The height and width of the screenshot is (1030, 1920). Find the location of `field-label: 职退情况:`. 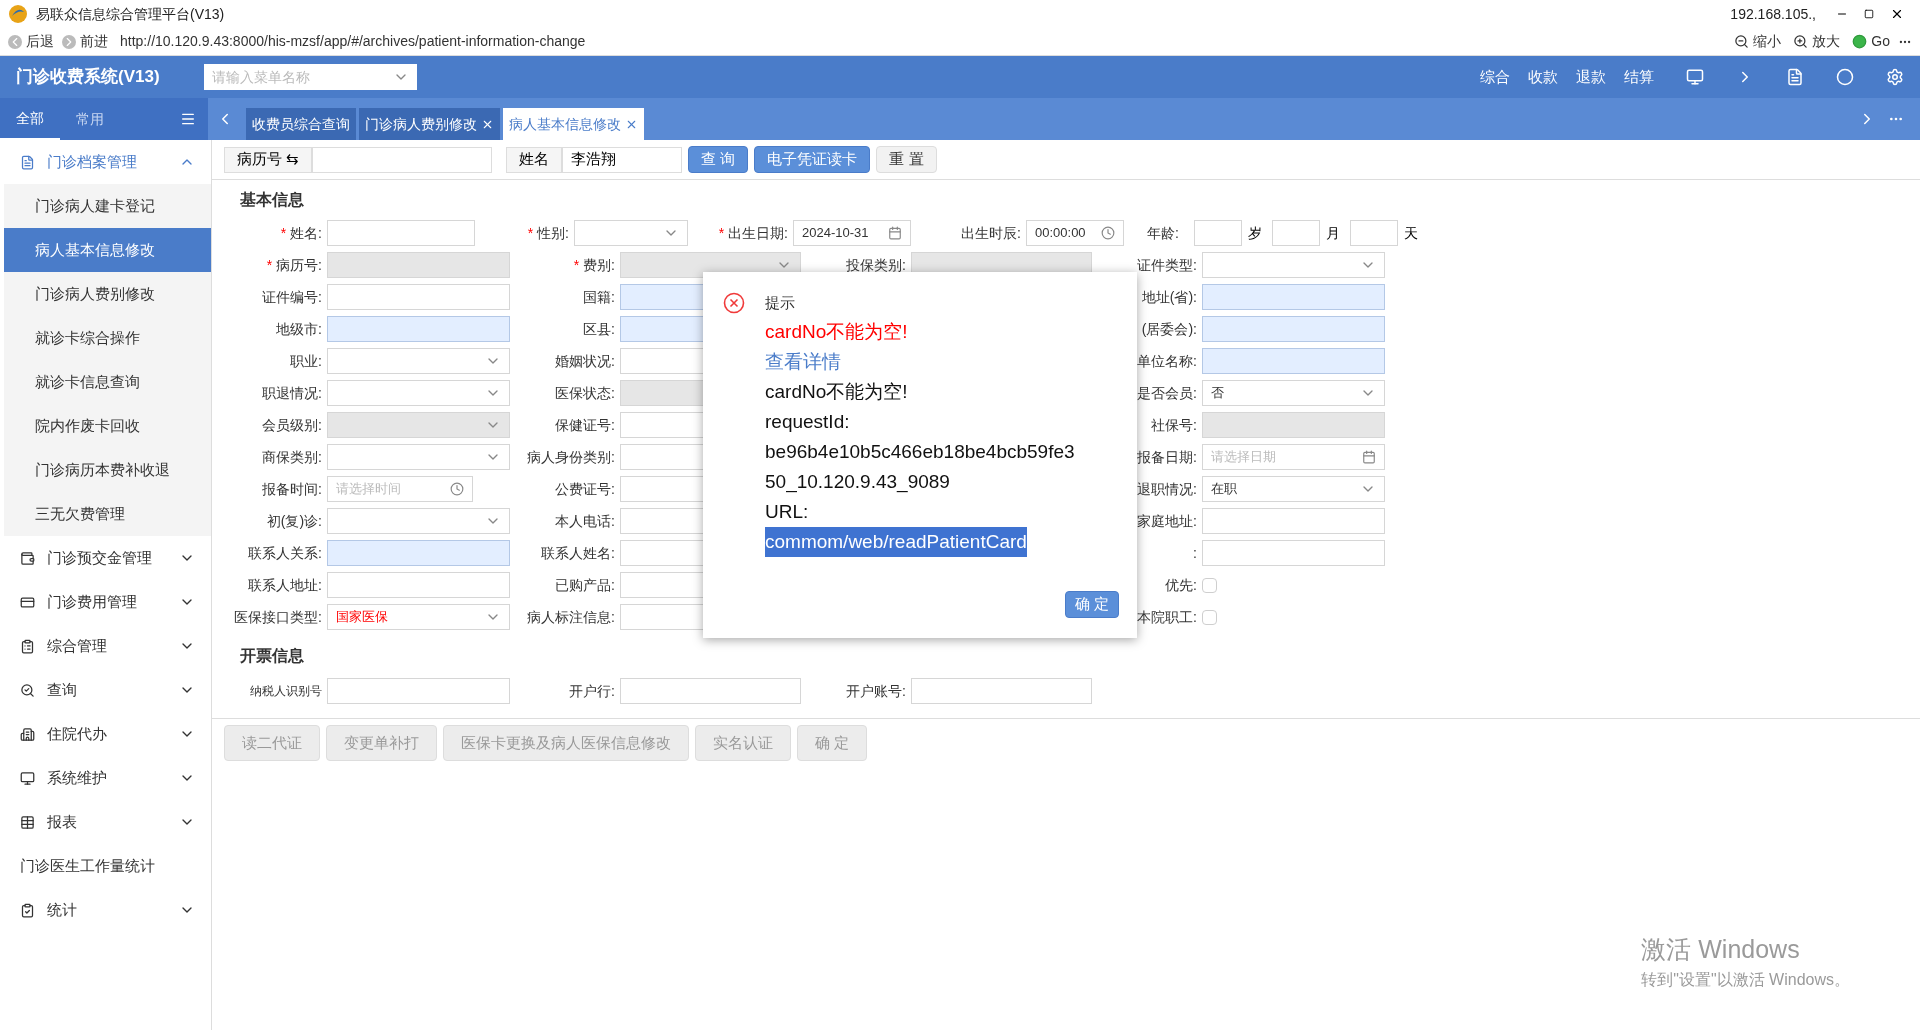

field-label: 职退情况: is located at coordinates (292, 393).